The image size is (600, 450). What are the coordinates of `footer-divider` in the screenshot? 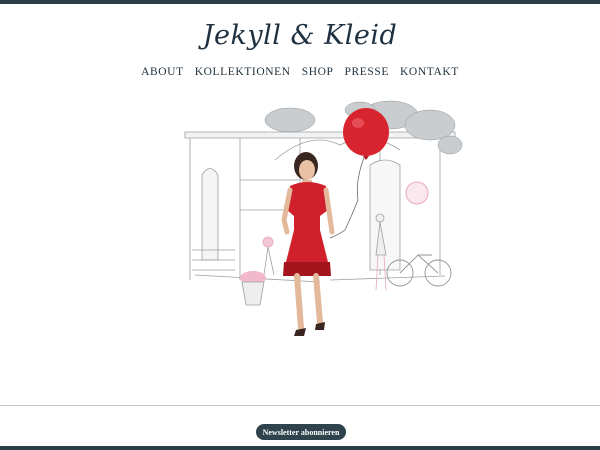 It's located at (300, 405).